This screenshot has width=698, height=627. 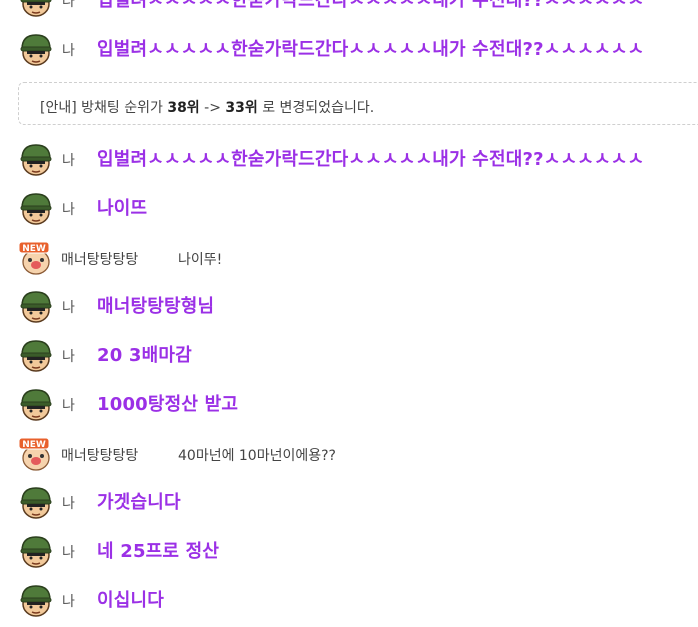 I want to click on chat-message: 나 매너탕탕탕형님, so click(x=349, y=308).